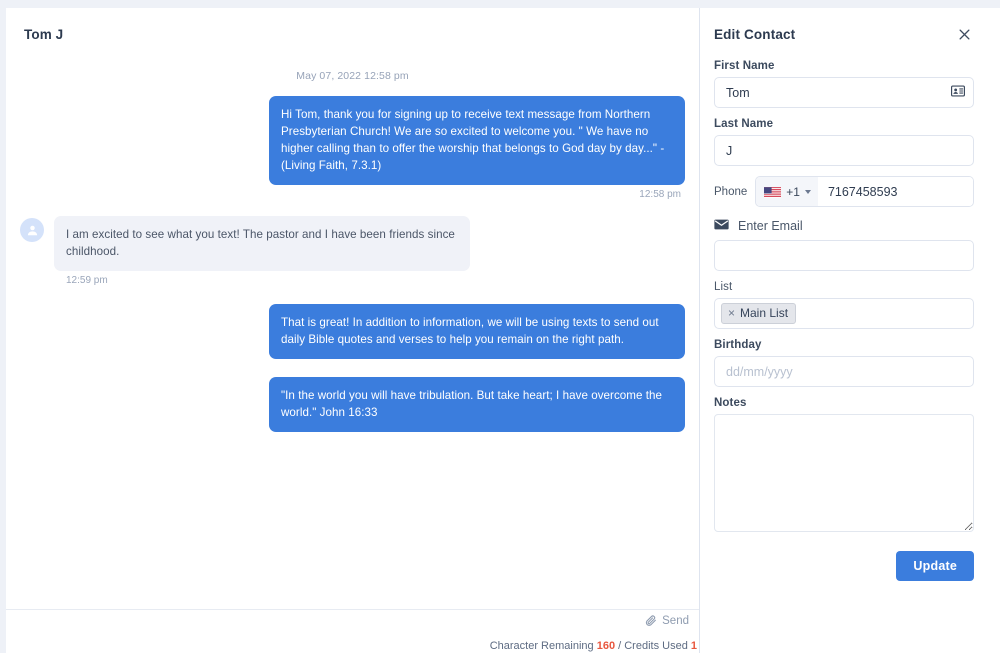  I want to click on first-name-input, so click(844, 92).